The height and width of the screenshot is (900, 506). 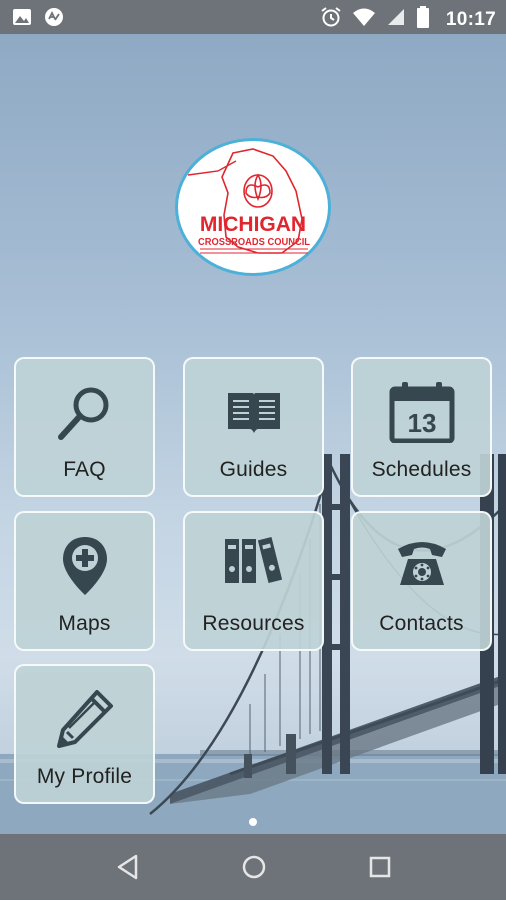 I want to click on contacts-tile: Contacts, so click(x=421, y=581).